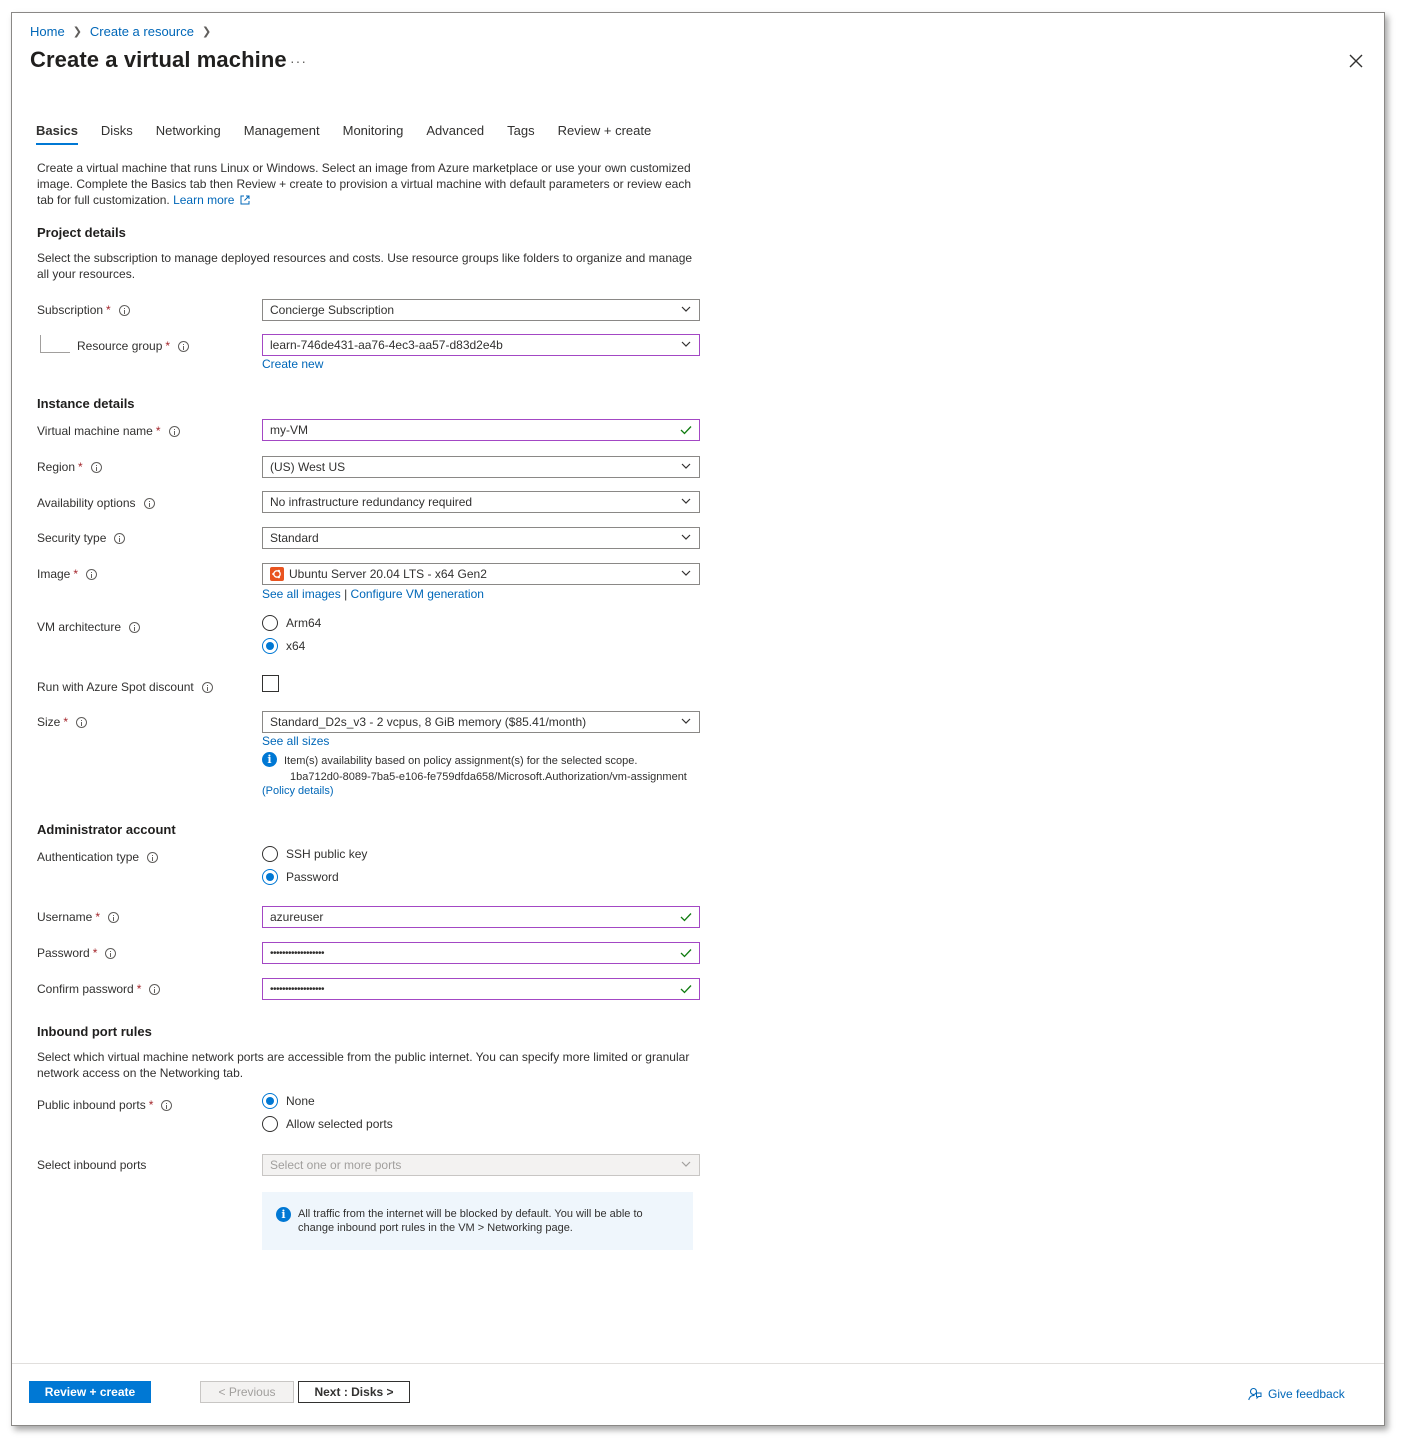 The image size is (1417, 1455). I want to click on radio-arm64: Arm64, so click(291, 623).